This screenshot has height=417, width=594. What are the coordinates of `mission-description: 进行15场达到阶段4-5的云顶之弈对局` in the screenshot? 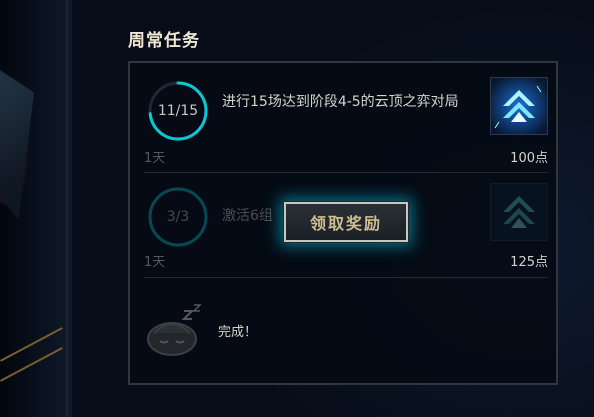 It's located at (340, 102).